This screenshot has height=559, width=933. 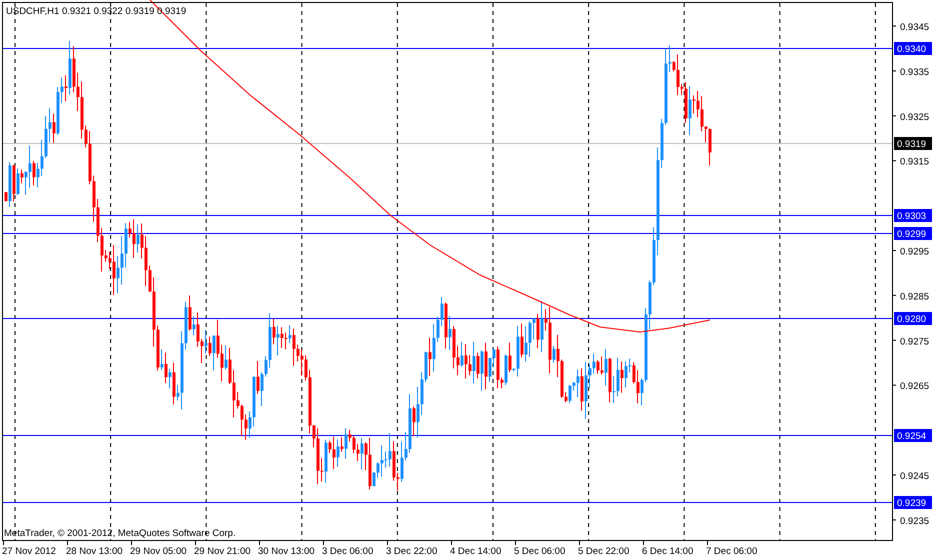 I want to click on time-tick-label: 29 Nov 21:00, so click(x=222, y=551).